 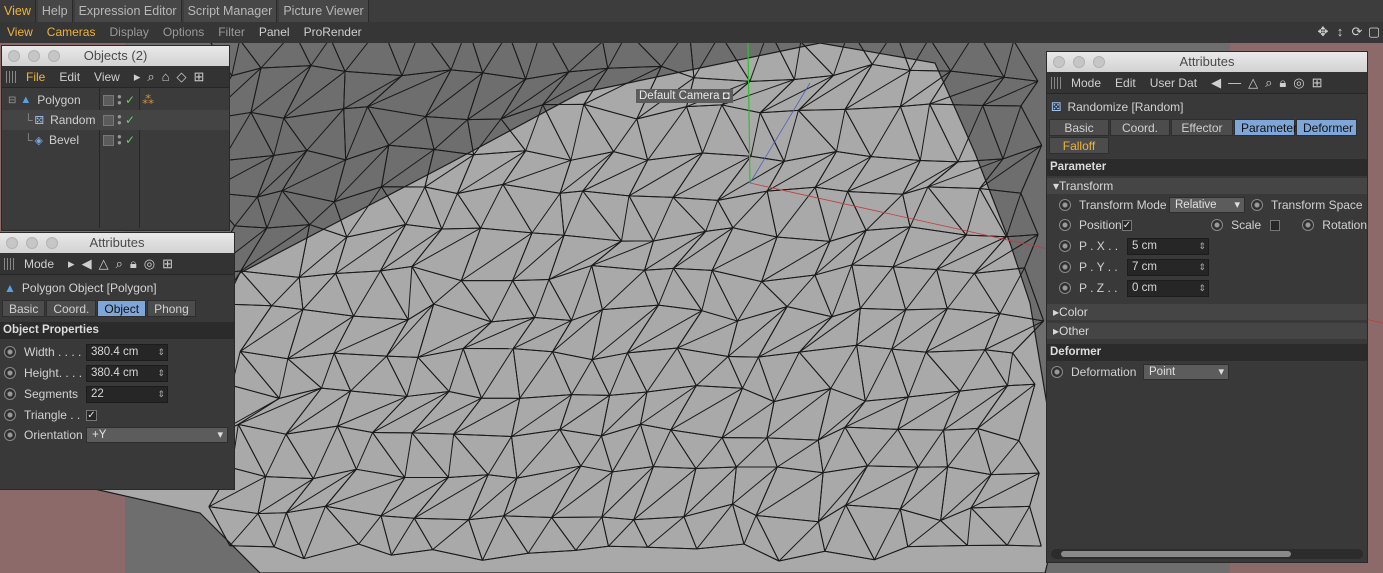 What do you see at coordinates (1127, 225) in the screenshot?
I see `position-checkbox: ✓` at bounding box center [1127, 225].